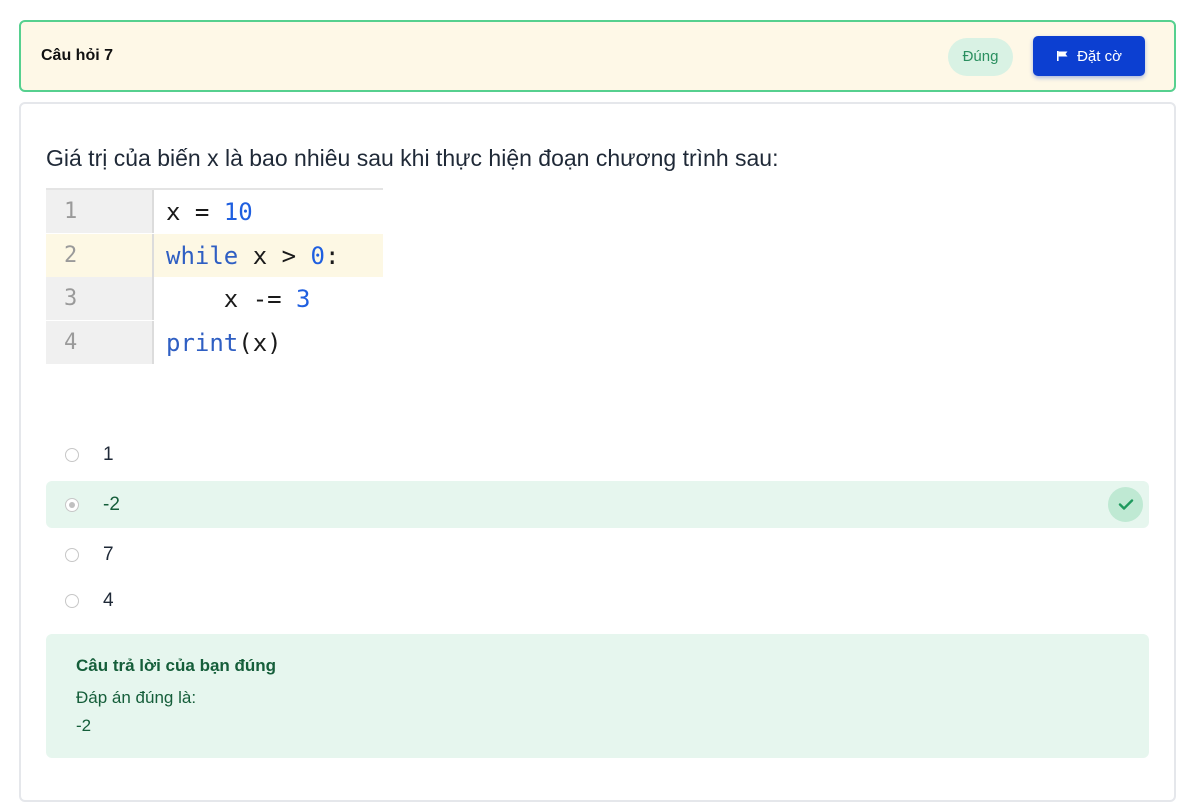 The height and width of the screenshot is (802, 1190). I want to click on line-number: 4, so click(100, 342).